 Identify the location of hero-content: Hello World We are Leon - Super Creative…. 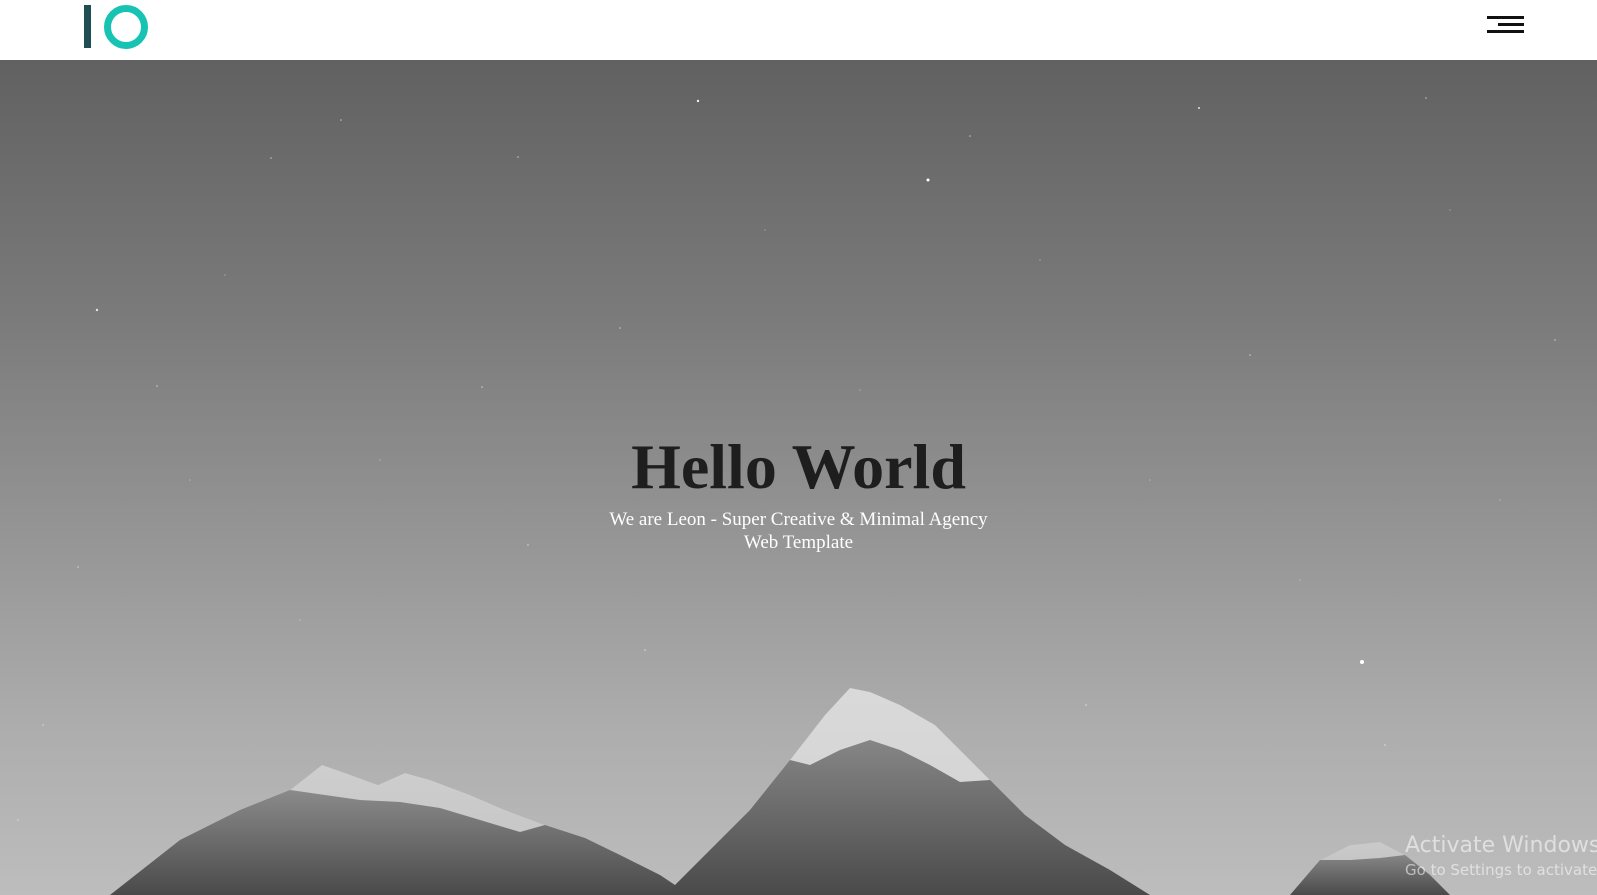
(798, 492).